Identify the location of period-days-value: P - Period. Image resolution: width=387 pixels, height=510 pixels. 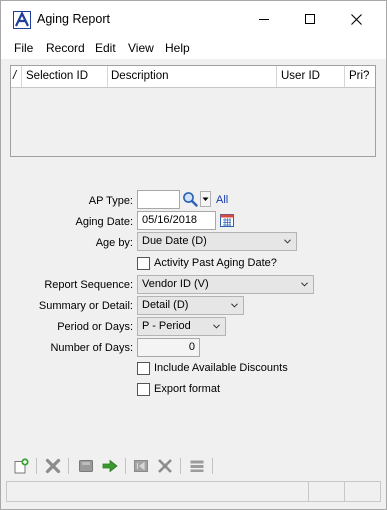
(166, 326).